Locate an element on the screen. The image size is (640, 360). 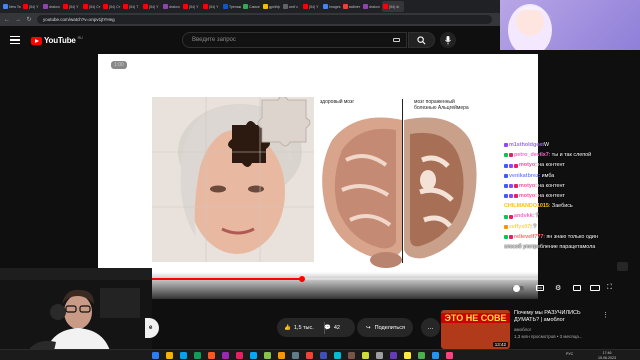
tab-label: drakon is located at coordinates (174, 6).